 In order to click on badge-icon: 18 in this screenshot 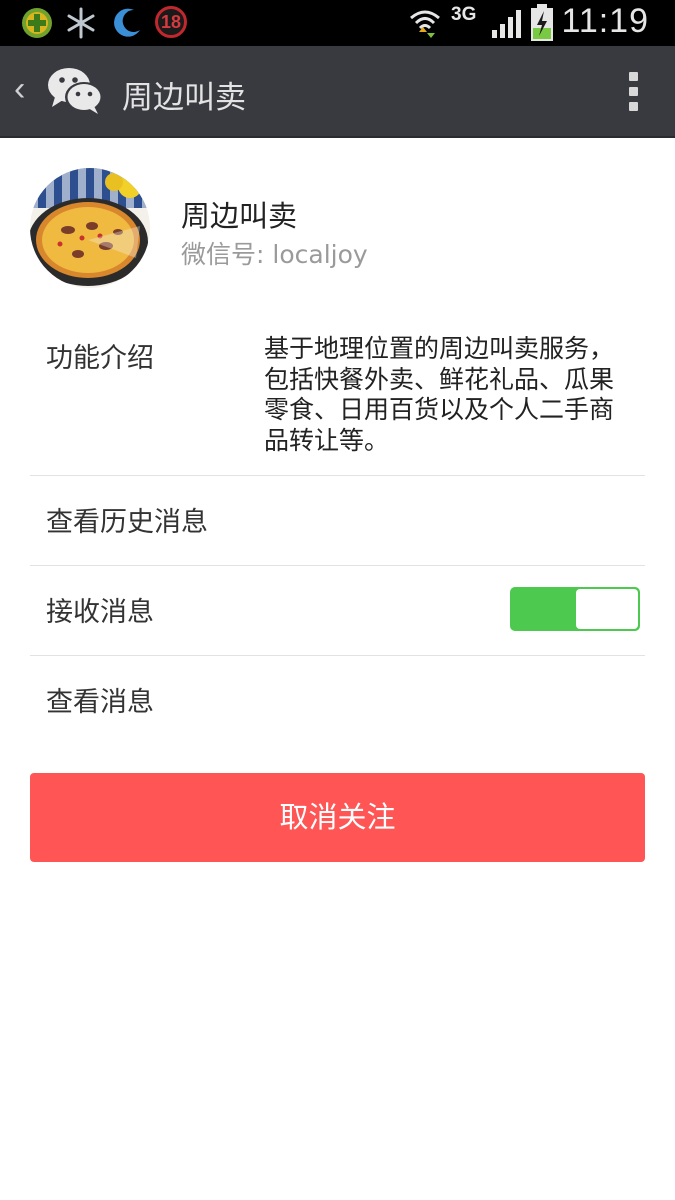, I will do `click(171, 22)`.